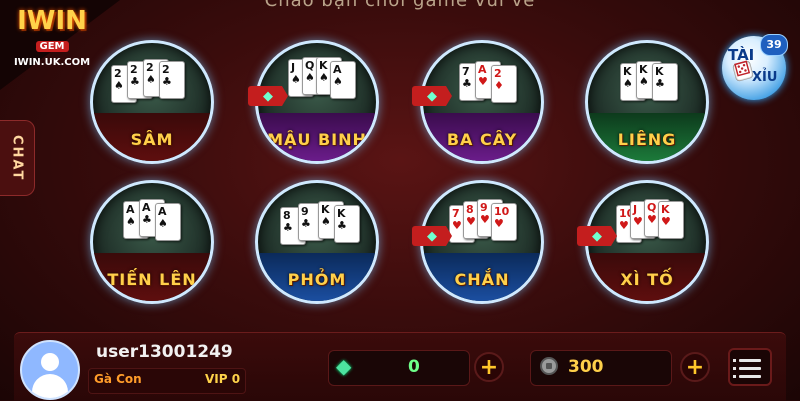 This screenshot has height=401, width=800. Describe the element at coordinates (647, 86) in the screenshot. I see `cards-icon: K ♠ K ♠ K ♣` at that location.